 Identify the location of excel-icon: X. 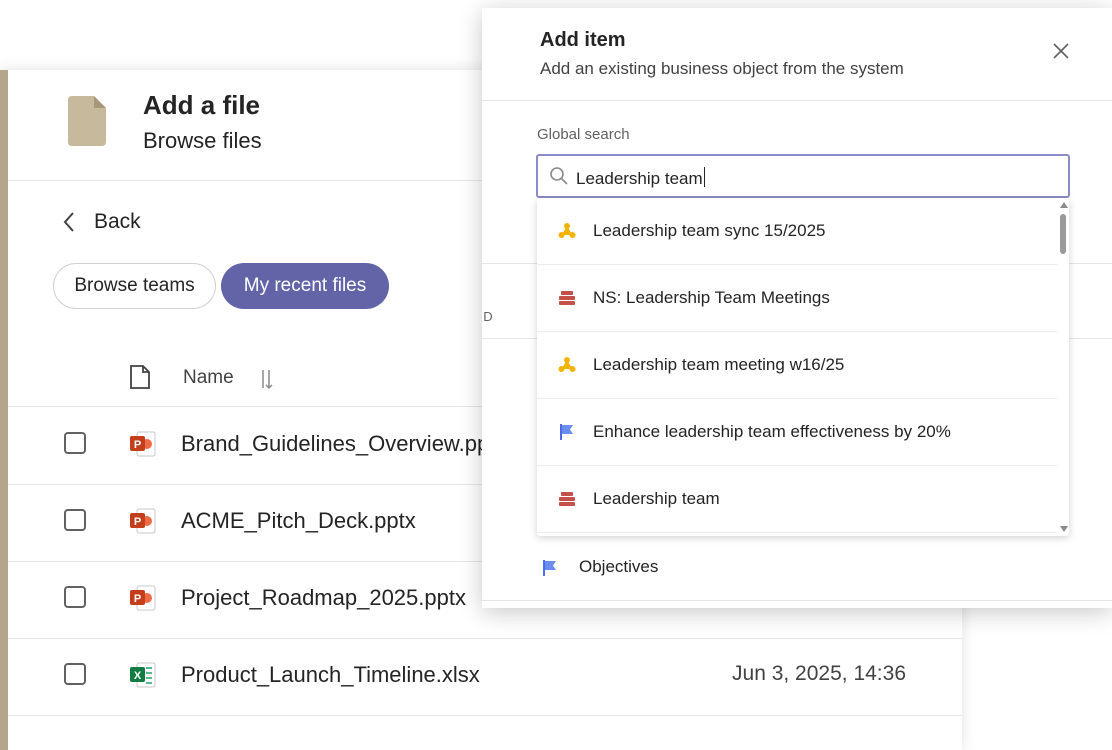
(143, 675).